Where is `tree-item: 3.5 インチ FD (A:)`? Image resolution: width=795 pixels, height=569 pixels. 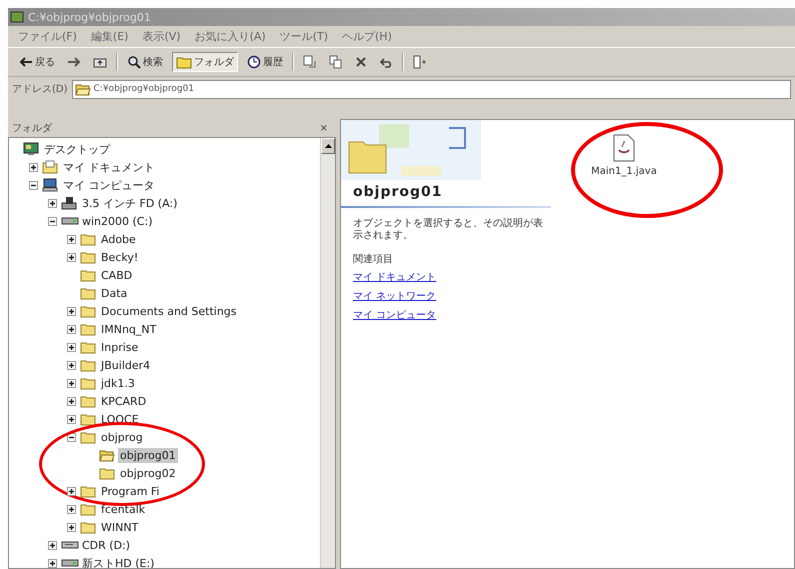
tree-item: 3.5 インチ FD (A:) is located at coordinates (130, 203).